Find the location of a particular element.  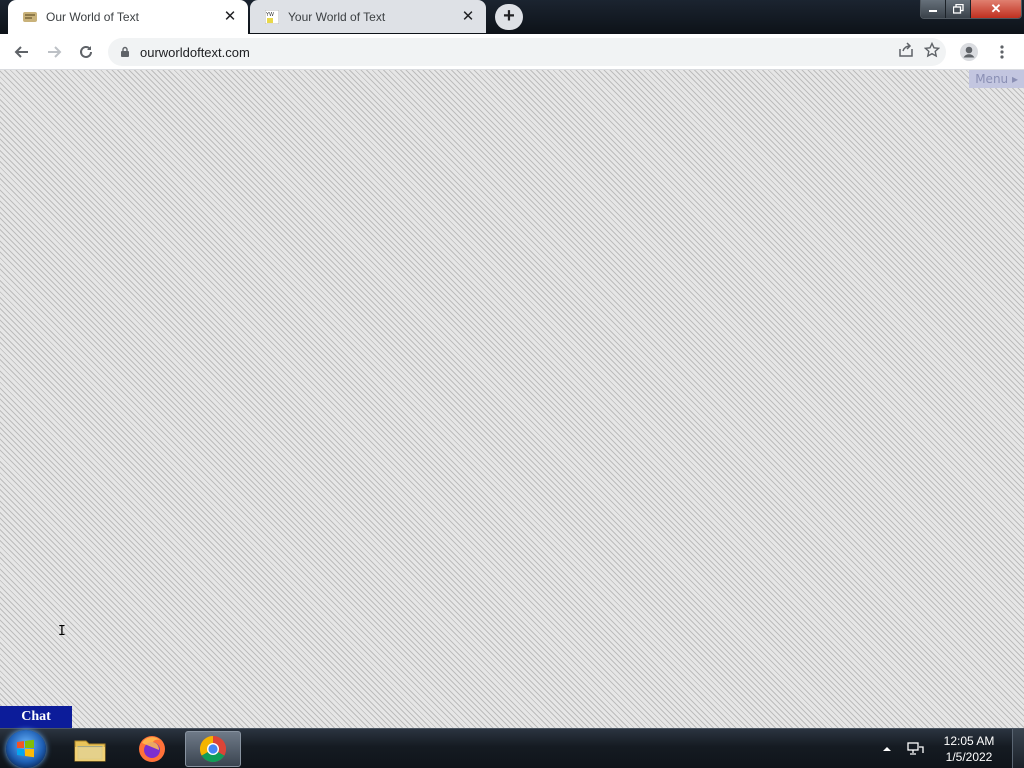

profile-button is located at coordinates (969, 52).